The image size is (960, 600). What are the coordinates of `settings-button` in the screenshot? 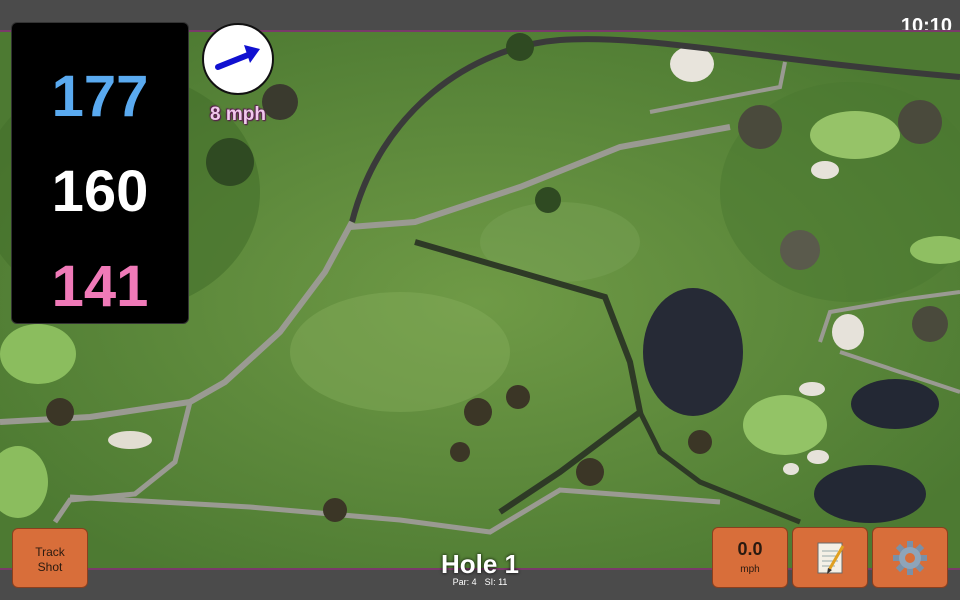 It's located at (910, 557).